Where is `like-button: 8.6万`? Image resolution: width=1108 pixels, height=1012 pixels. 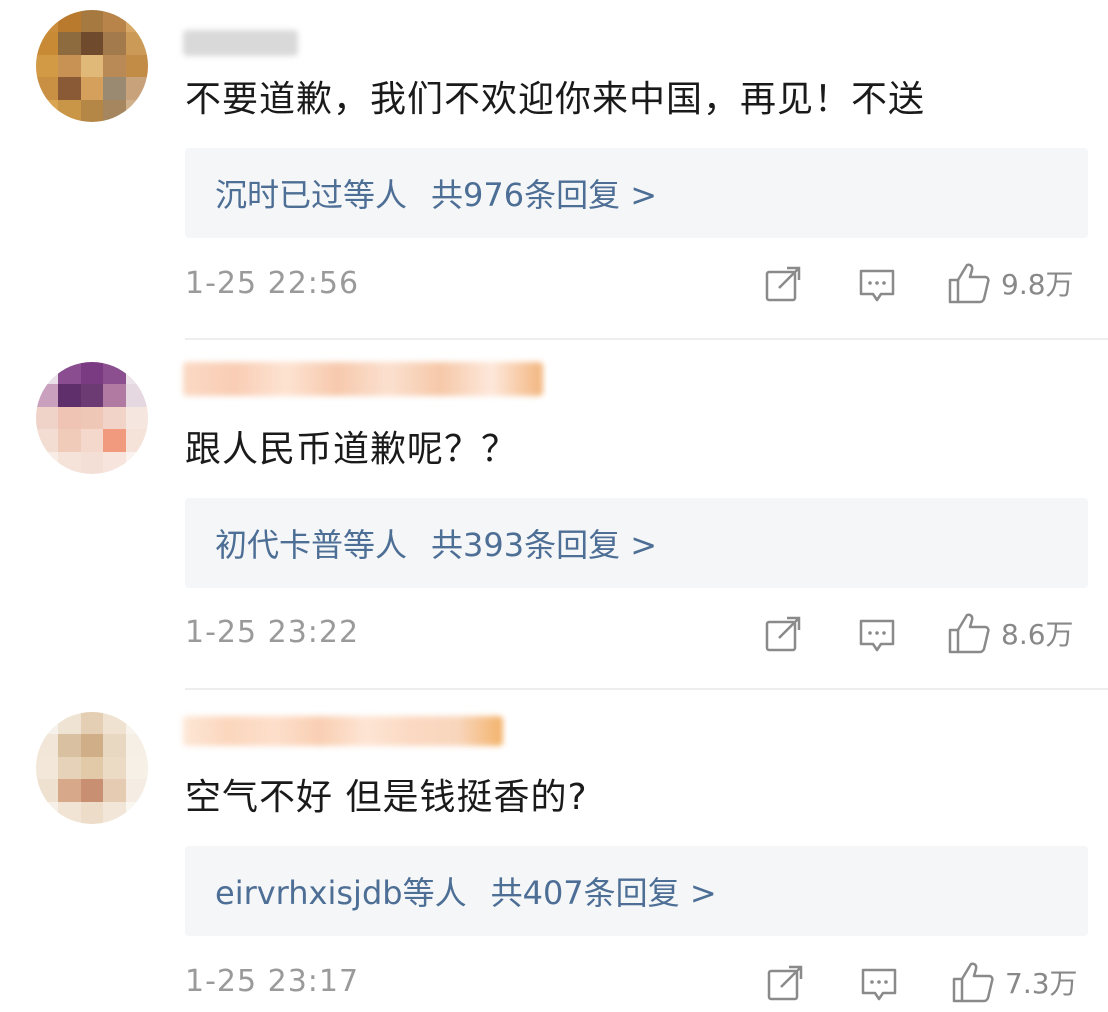 like-button: 8.6万 is located at coordinates (1010, 633).